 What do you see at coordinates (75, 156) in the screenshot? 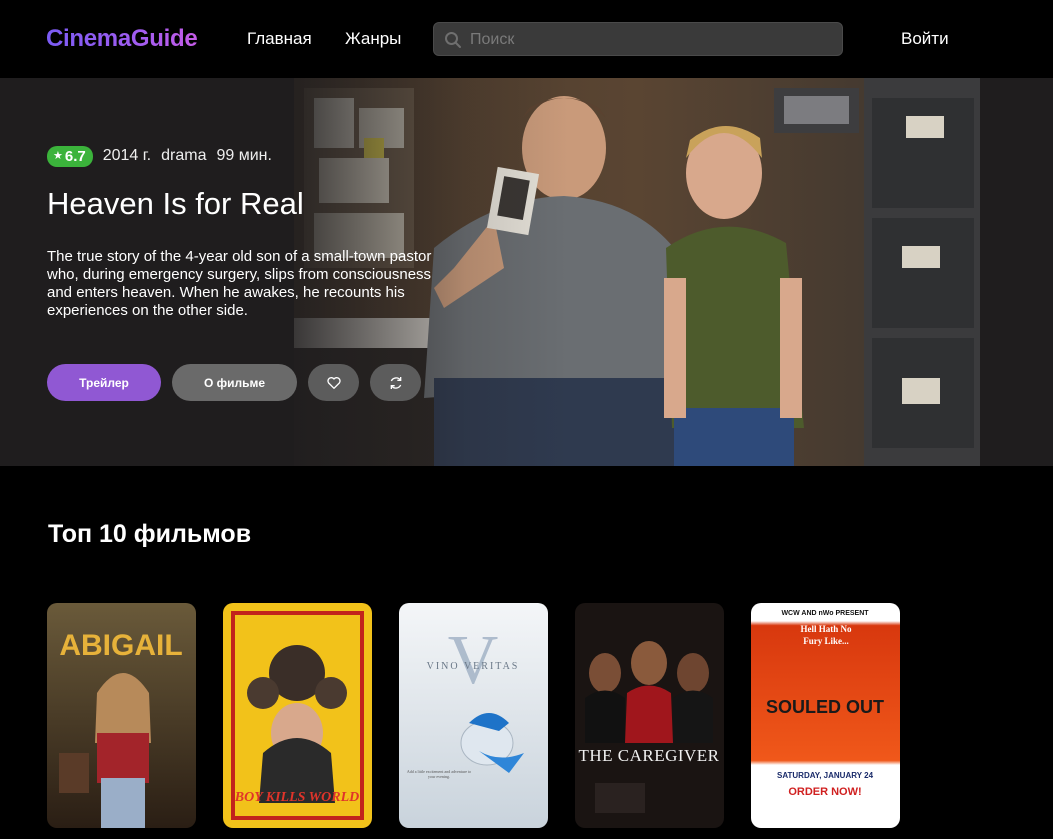
I see `rating-value: 6.7` at bounding box center [75, 156].